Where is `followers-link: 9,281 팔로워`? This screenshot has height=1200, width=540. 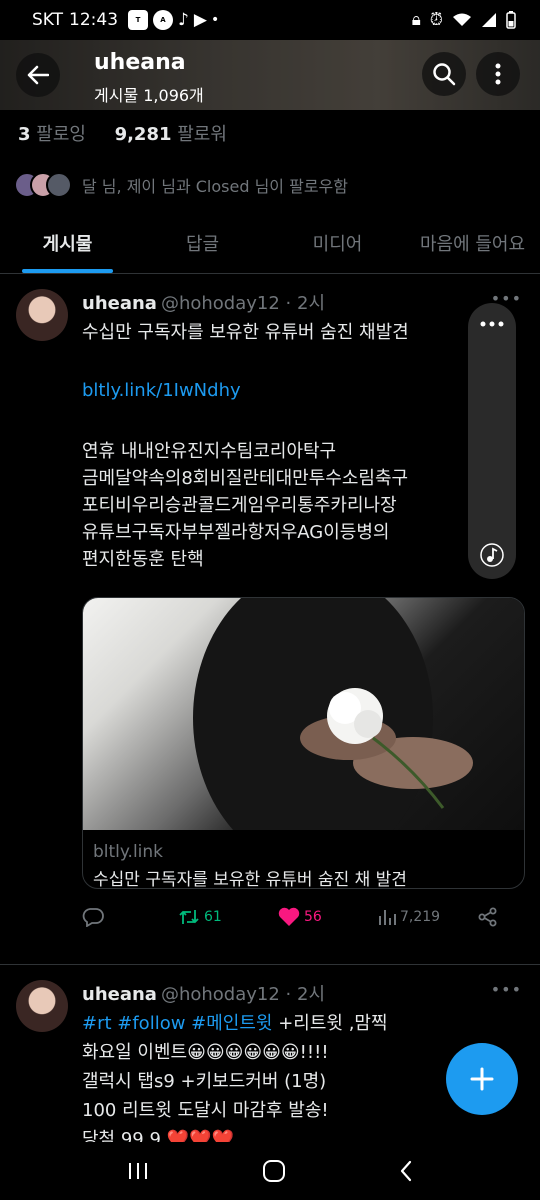
followers-link: 9,281 팔로워 is located at coordinates (171, 134).